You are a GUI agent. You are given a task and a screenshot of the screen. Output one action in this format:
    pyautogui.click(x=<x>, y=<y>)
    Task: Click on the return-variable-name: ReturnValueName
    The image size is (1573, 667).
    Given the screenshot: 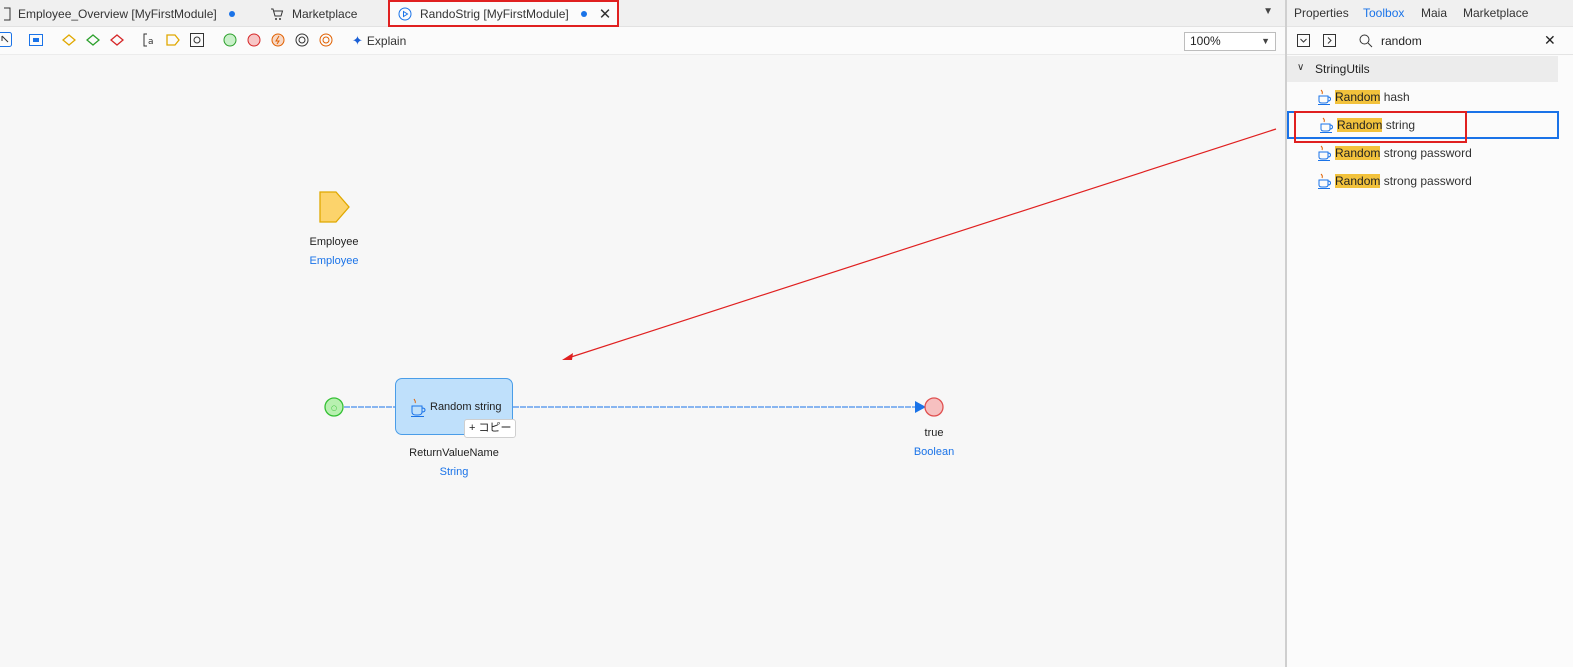 What is the action you would take?
    pyautogui.click(x=454, y=453)
    